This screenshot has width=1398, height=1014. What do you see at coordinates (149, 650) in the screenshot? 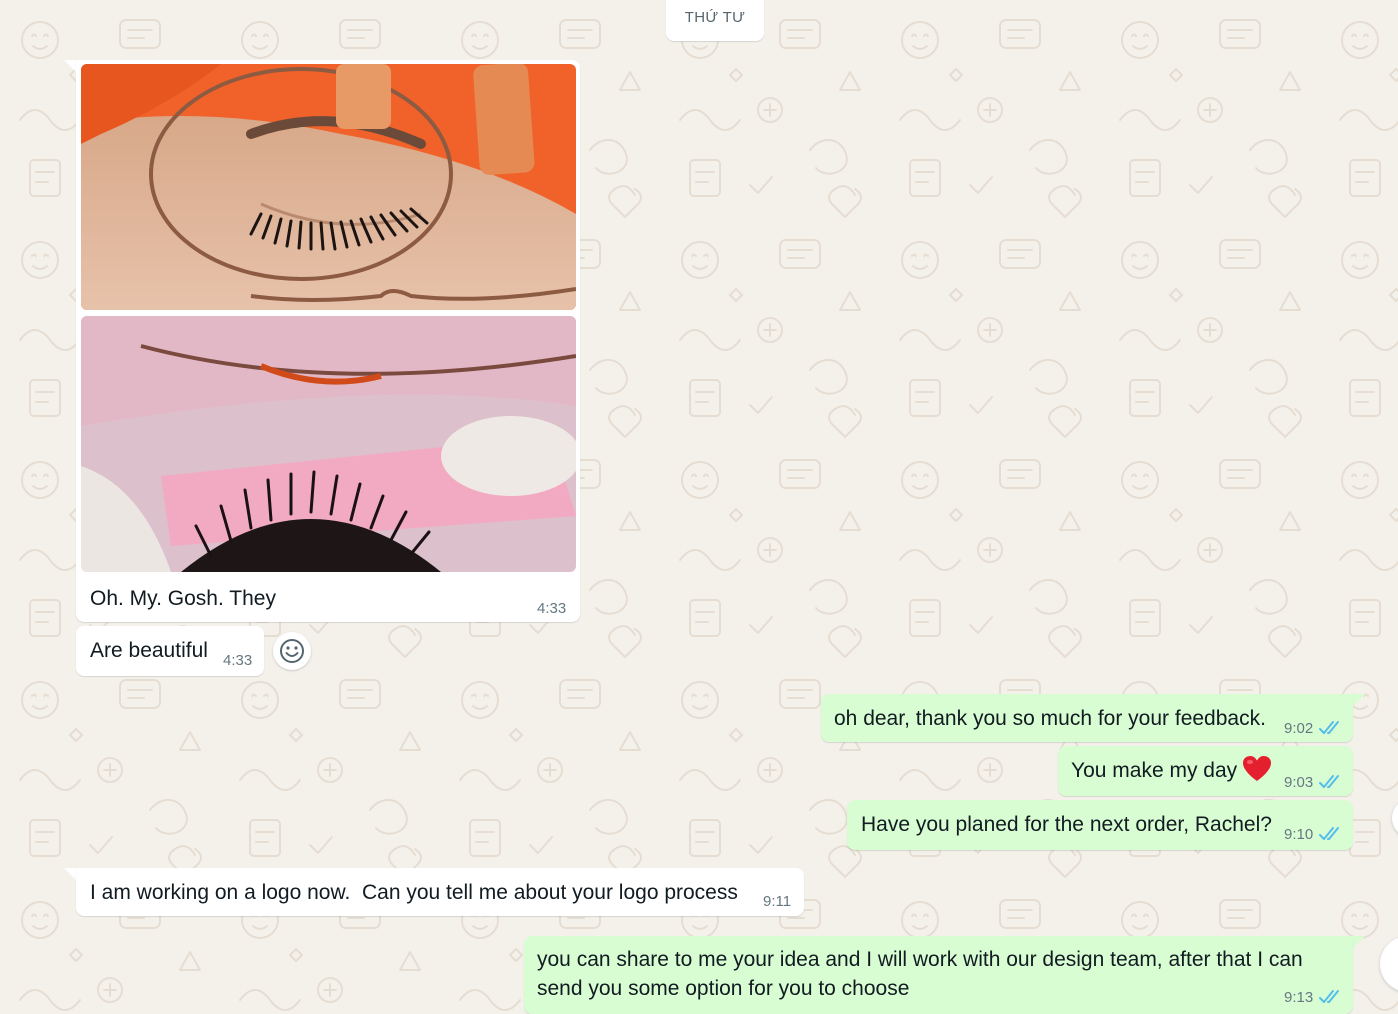
I see `message-text: Are beautiful` at bounding box center [149, 650].